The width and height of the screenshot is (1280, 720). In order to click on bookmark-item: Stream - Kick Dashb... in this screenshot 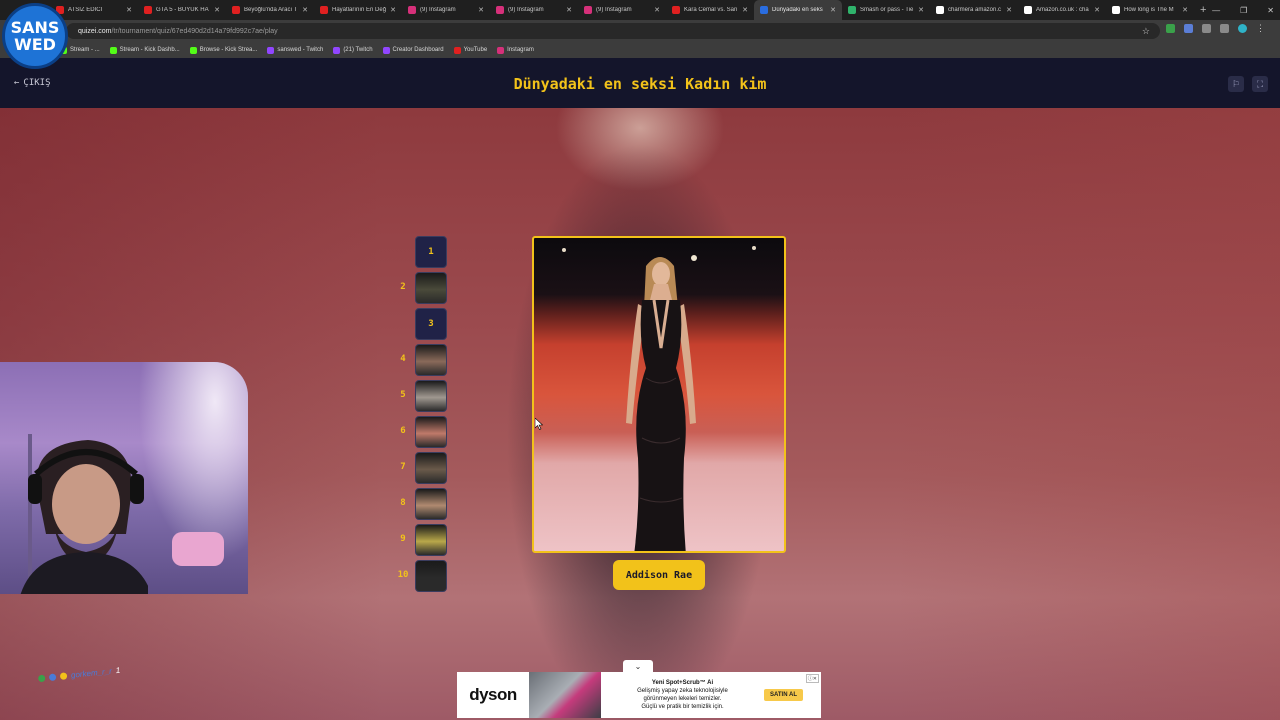, I will do `click(144, 50)`.